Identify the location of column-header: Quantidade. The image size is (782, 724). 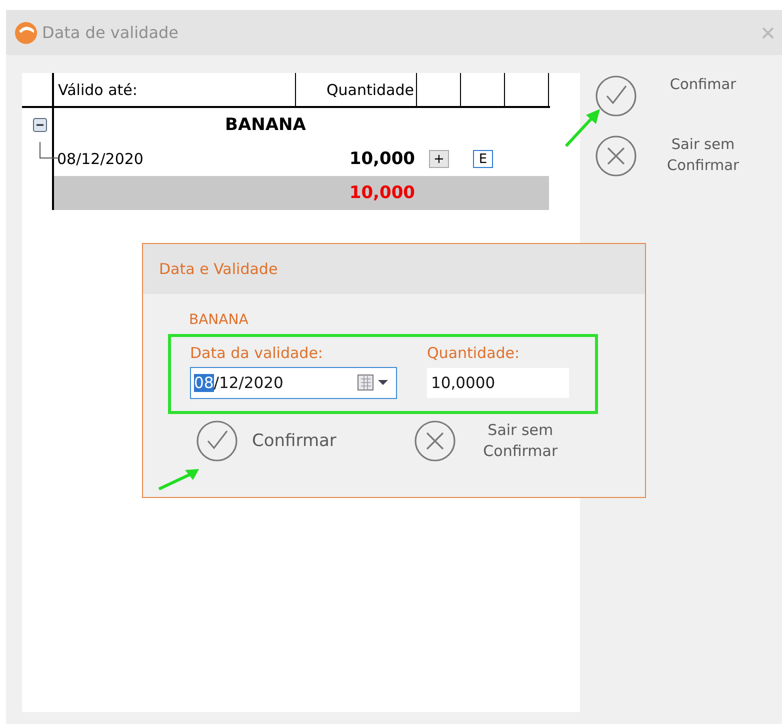
(356, 89).